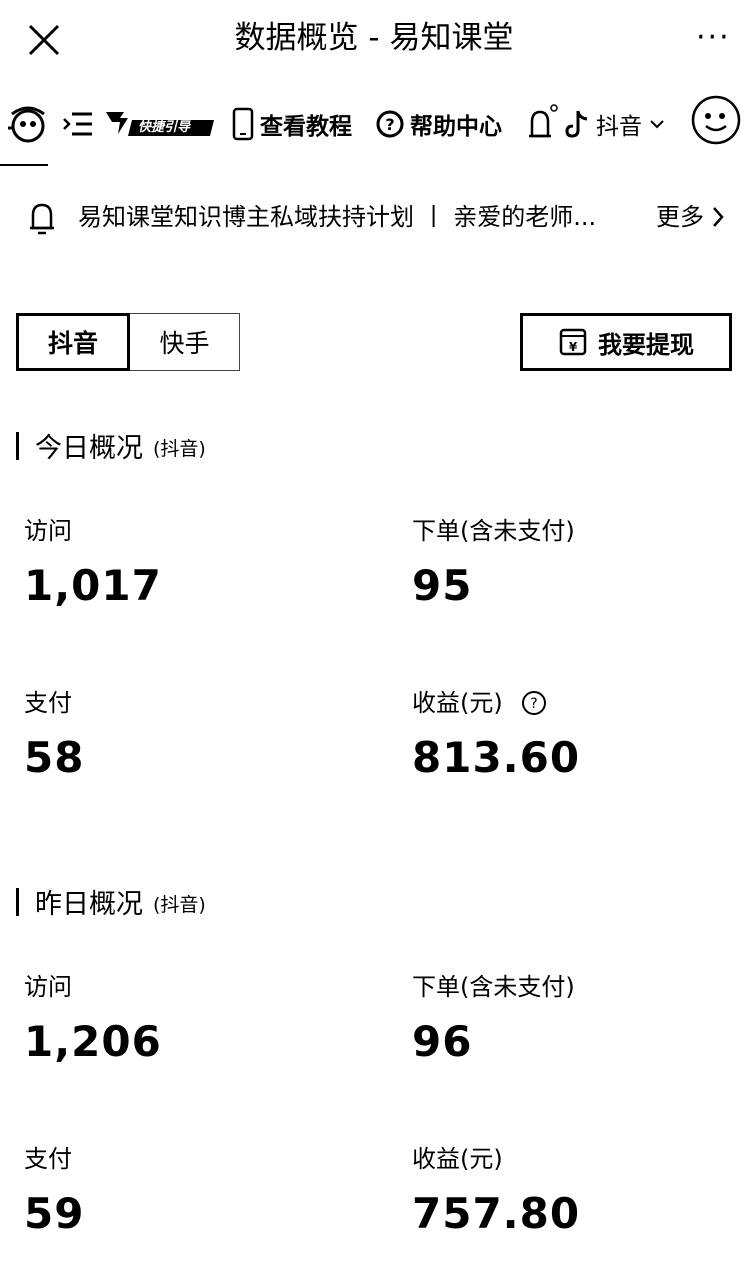 The image size is (748, 1270). I want to click on section-title: 今日概况, so click(89, 448).